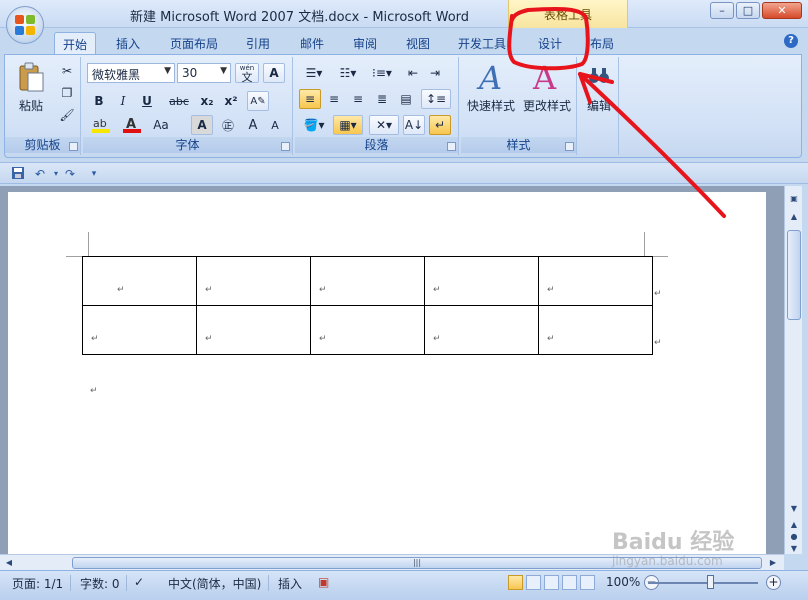 The width and height of the screenshot is (808, 600). What do you see at coordinates (310, 99) in the screenshot?
I see `align-left-icon: ≡` at bounding box center [310, 99].